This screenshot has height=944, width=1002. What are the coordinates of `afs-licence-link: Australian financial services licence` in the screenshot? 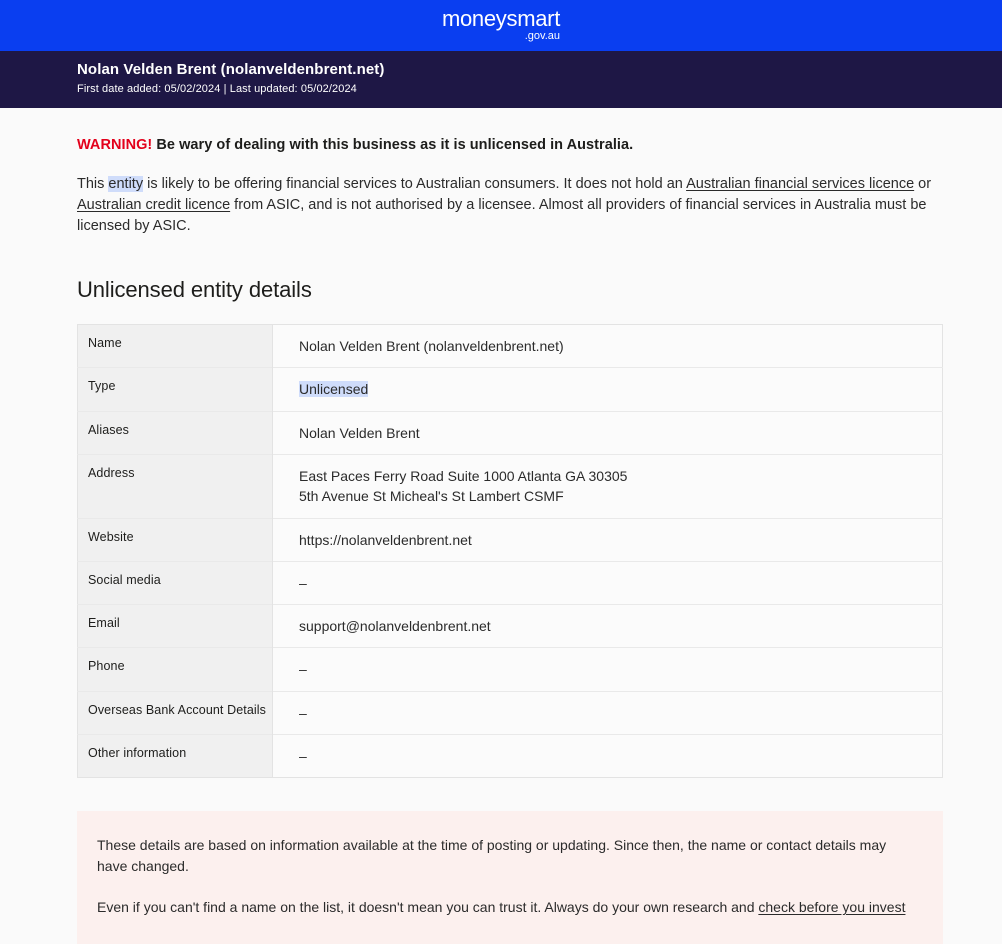 It's located at (800, 184).